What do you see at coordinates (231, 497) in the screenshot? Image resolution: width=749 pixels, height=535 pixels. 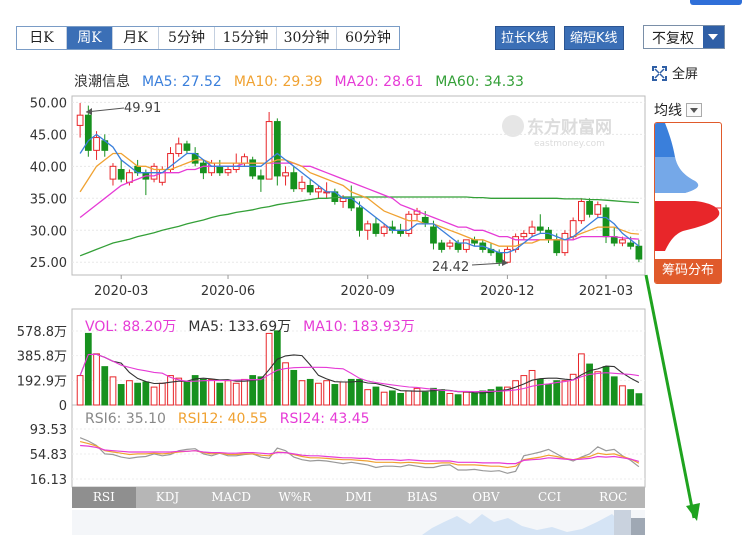 I see `indicator-tab: MACD` at bounding box center [231, 497].